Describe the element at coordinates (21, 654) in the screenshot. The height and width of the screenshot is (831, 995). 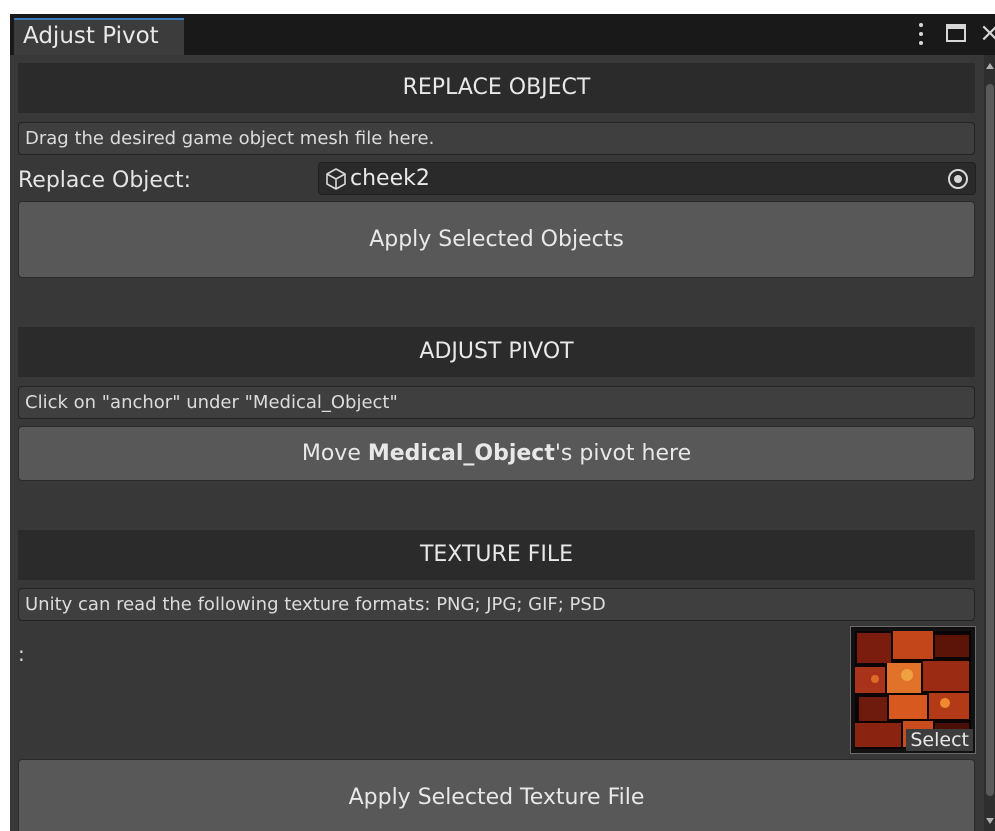
I see `texture-field-label: :` at that location.